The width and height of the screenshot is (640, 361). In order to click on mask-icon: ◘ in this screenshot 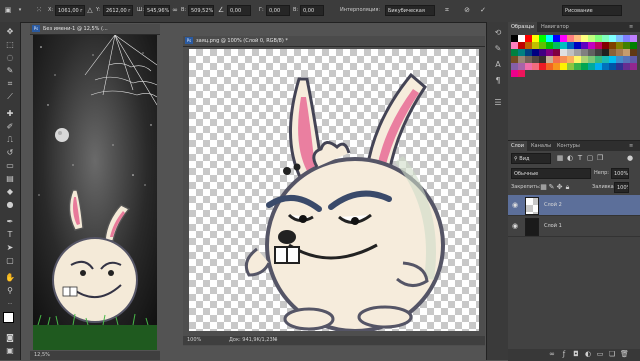, I will do `click(576, 354)`.